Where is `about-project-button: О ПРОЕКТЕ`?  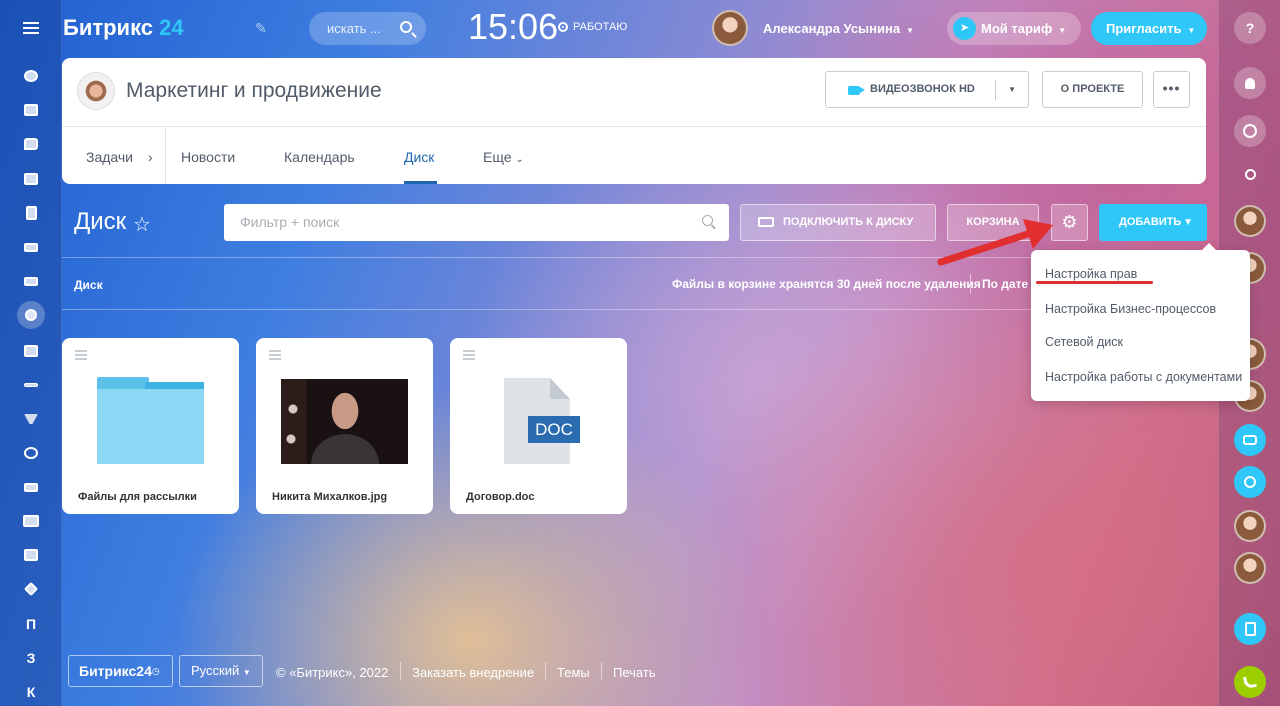
about-project-button: О ПРОЕКТЕ is located at coordinates (1092, 89).